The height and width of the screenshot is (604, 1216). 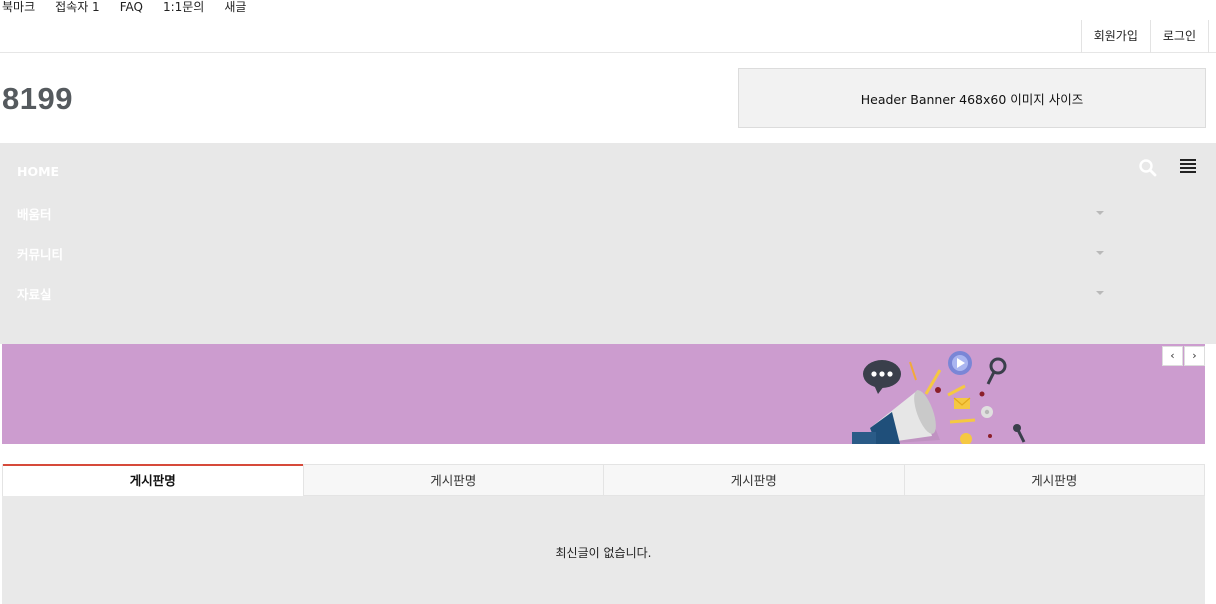 I want to click on login-button: 로그인, so click(x=1179, y=36).